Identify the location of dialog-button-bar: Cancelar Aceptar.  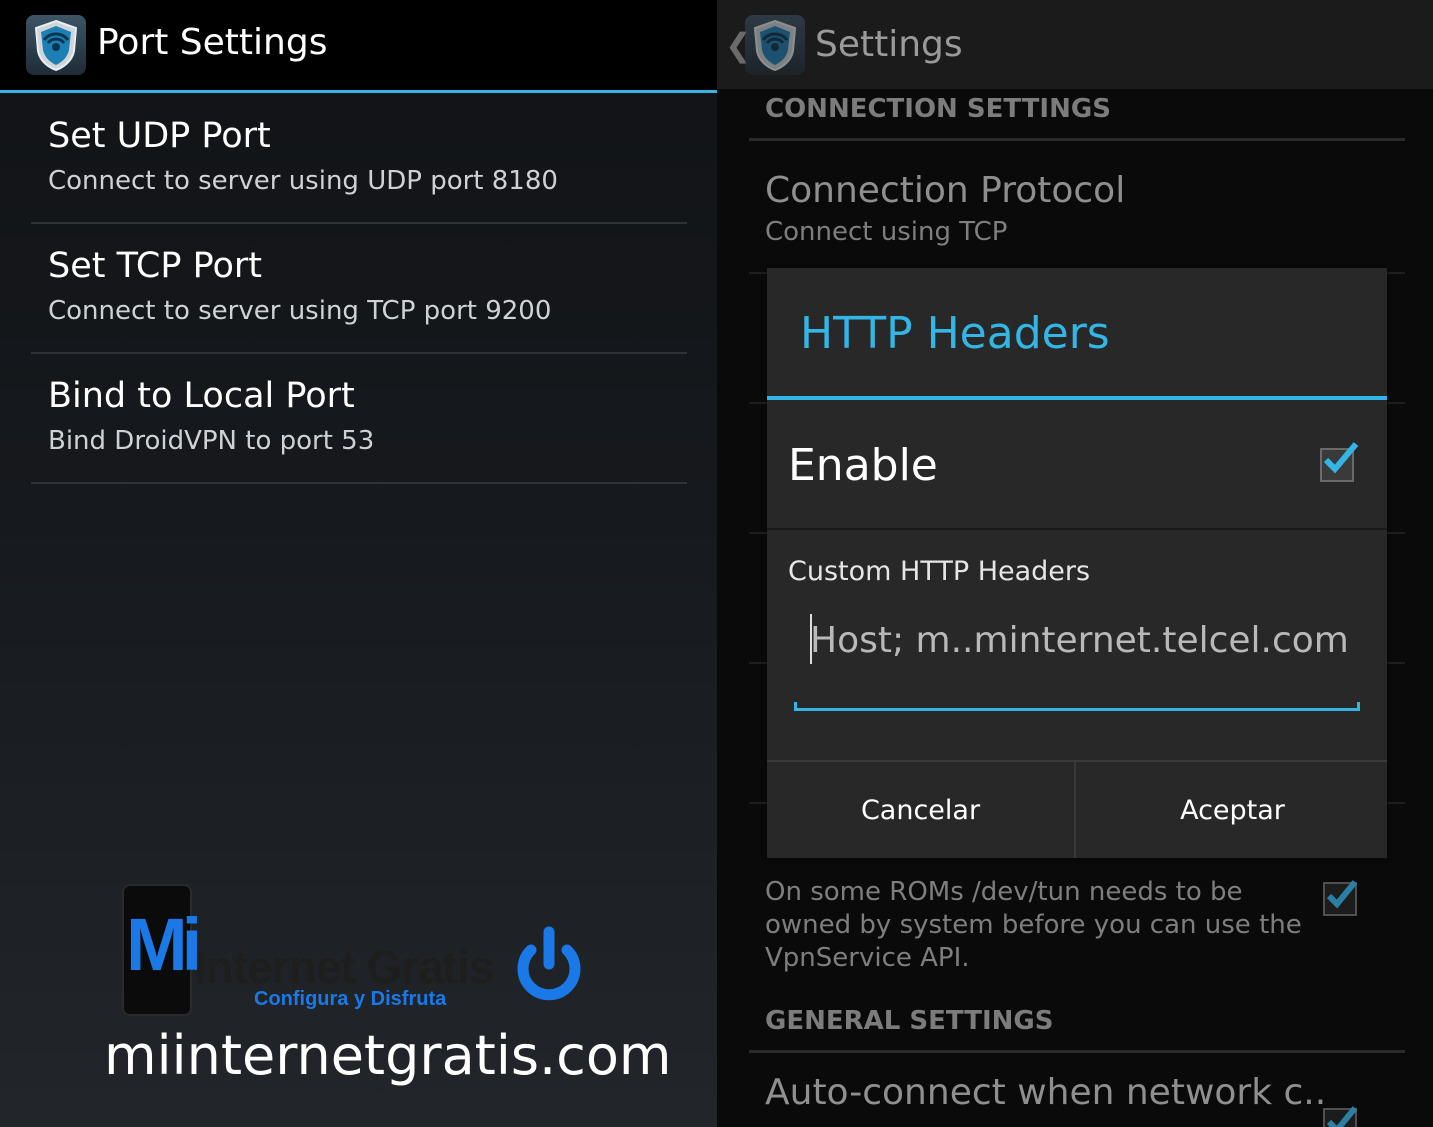
(1077, 810).